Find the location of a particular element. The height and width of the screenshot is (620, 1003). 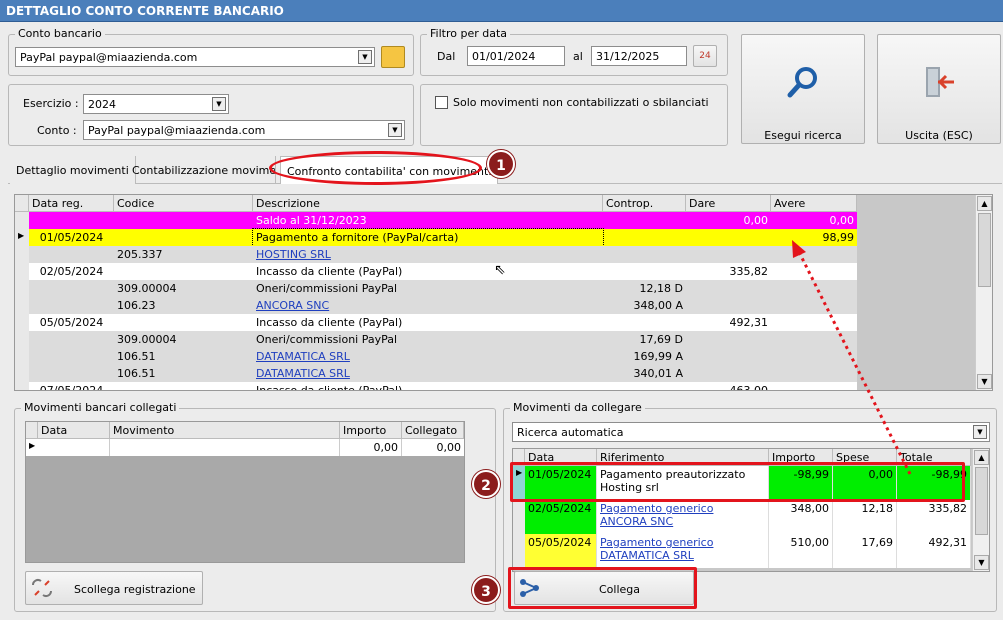

esegui-ricerca-button: Esegui ricerca is located at coordinates (803, 89).